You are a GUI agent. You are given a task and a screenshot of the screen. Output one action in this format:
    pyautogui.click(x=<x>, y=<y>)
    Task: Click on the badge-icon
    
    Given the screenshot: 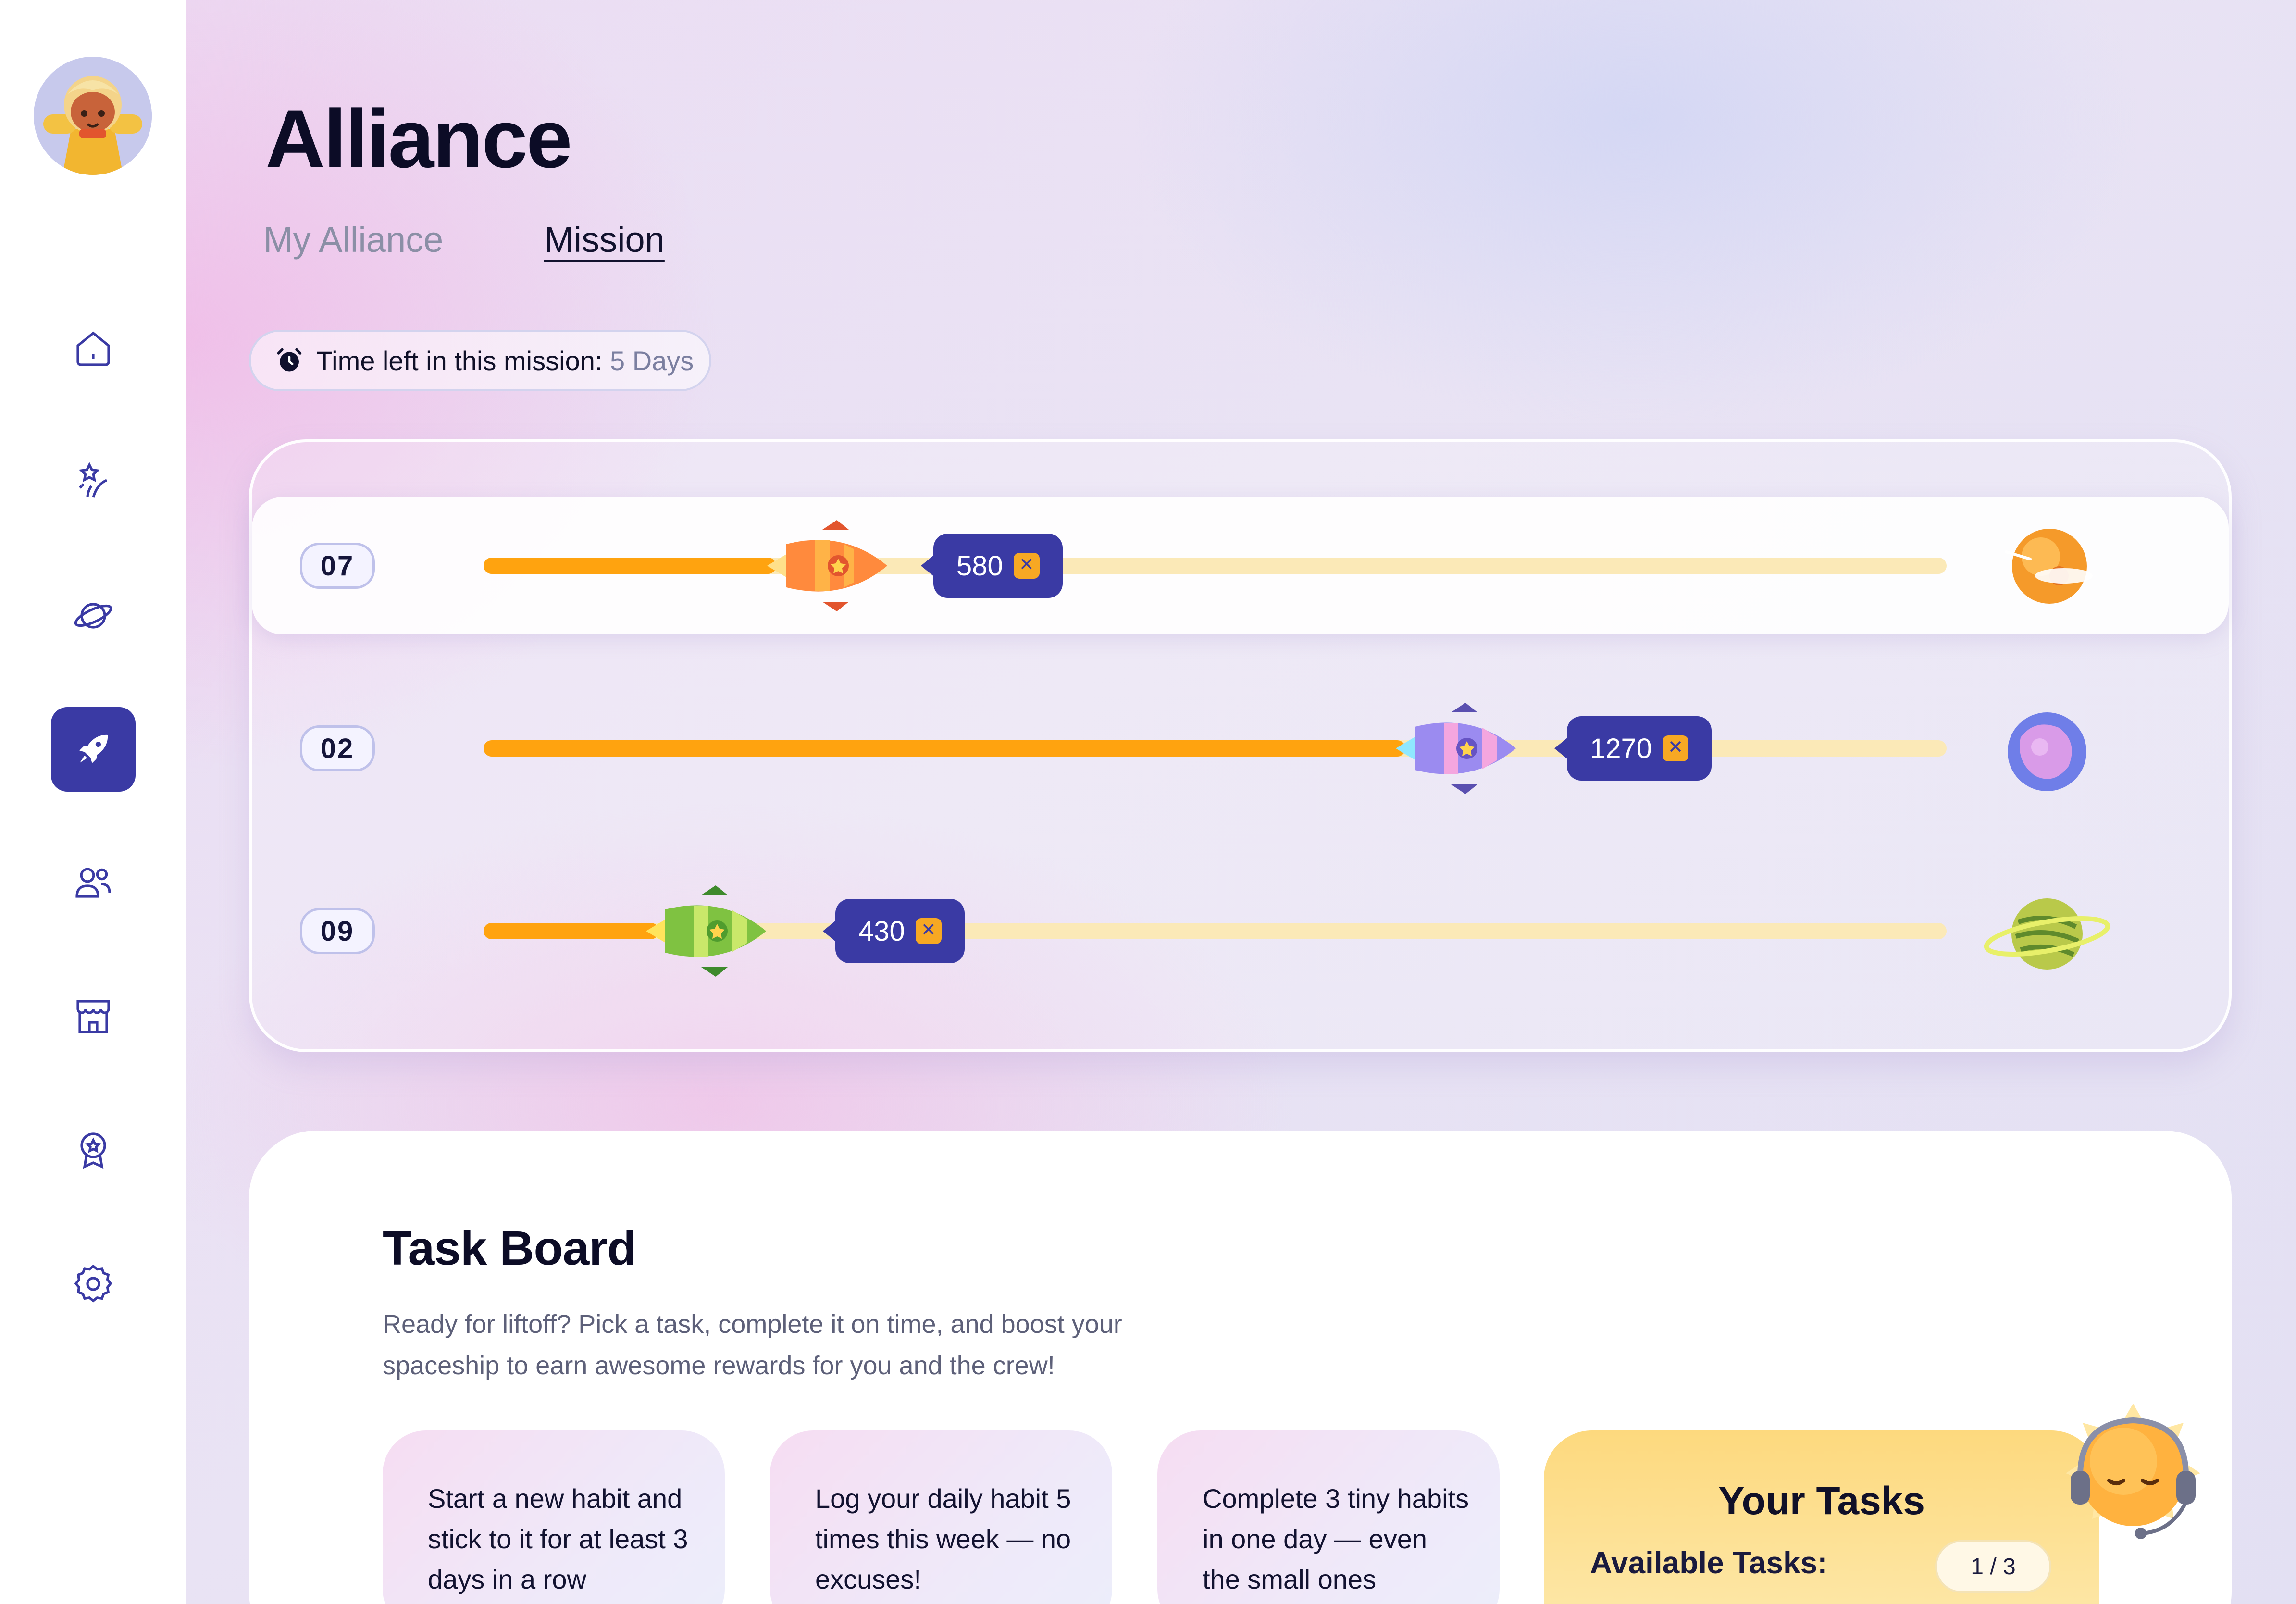 What is the action you would take?
    pyautogui.click(x=93, y=1150)
    